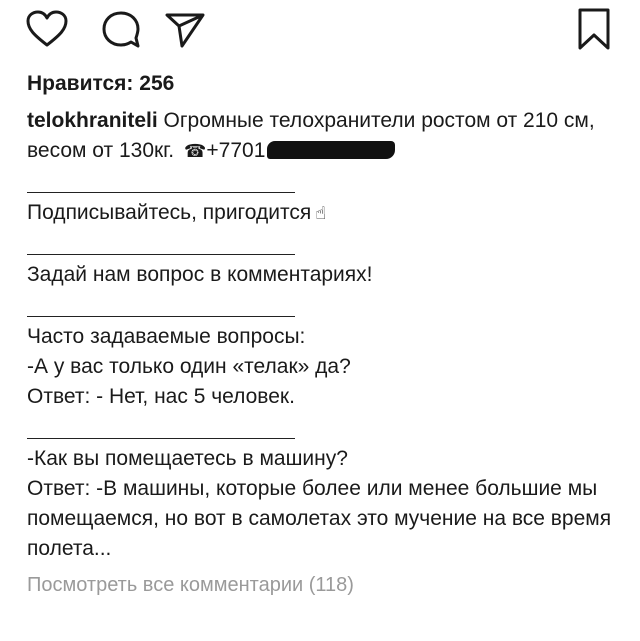  Describe the element at coordinates (161, 396) in the screenshot. I see `faq-answer-1: Ответ: - Нет, нас 5 человек.` at that location.